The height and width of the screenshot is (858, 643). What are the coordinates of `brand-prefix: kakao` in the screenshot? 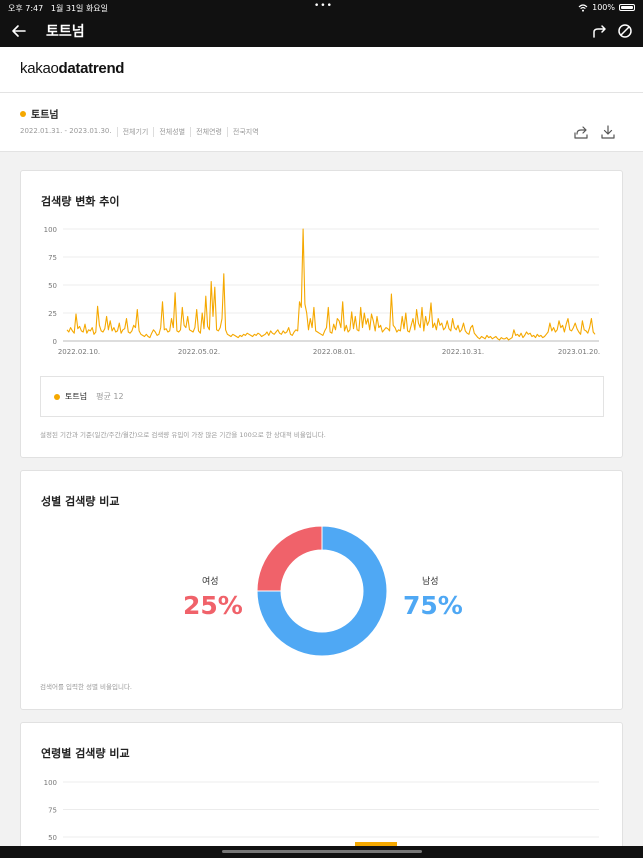 It's located at (39, 68).